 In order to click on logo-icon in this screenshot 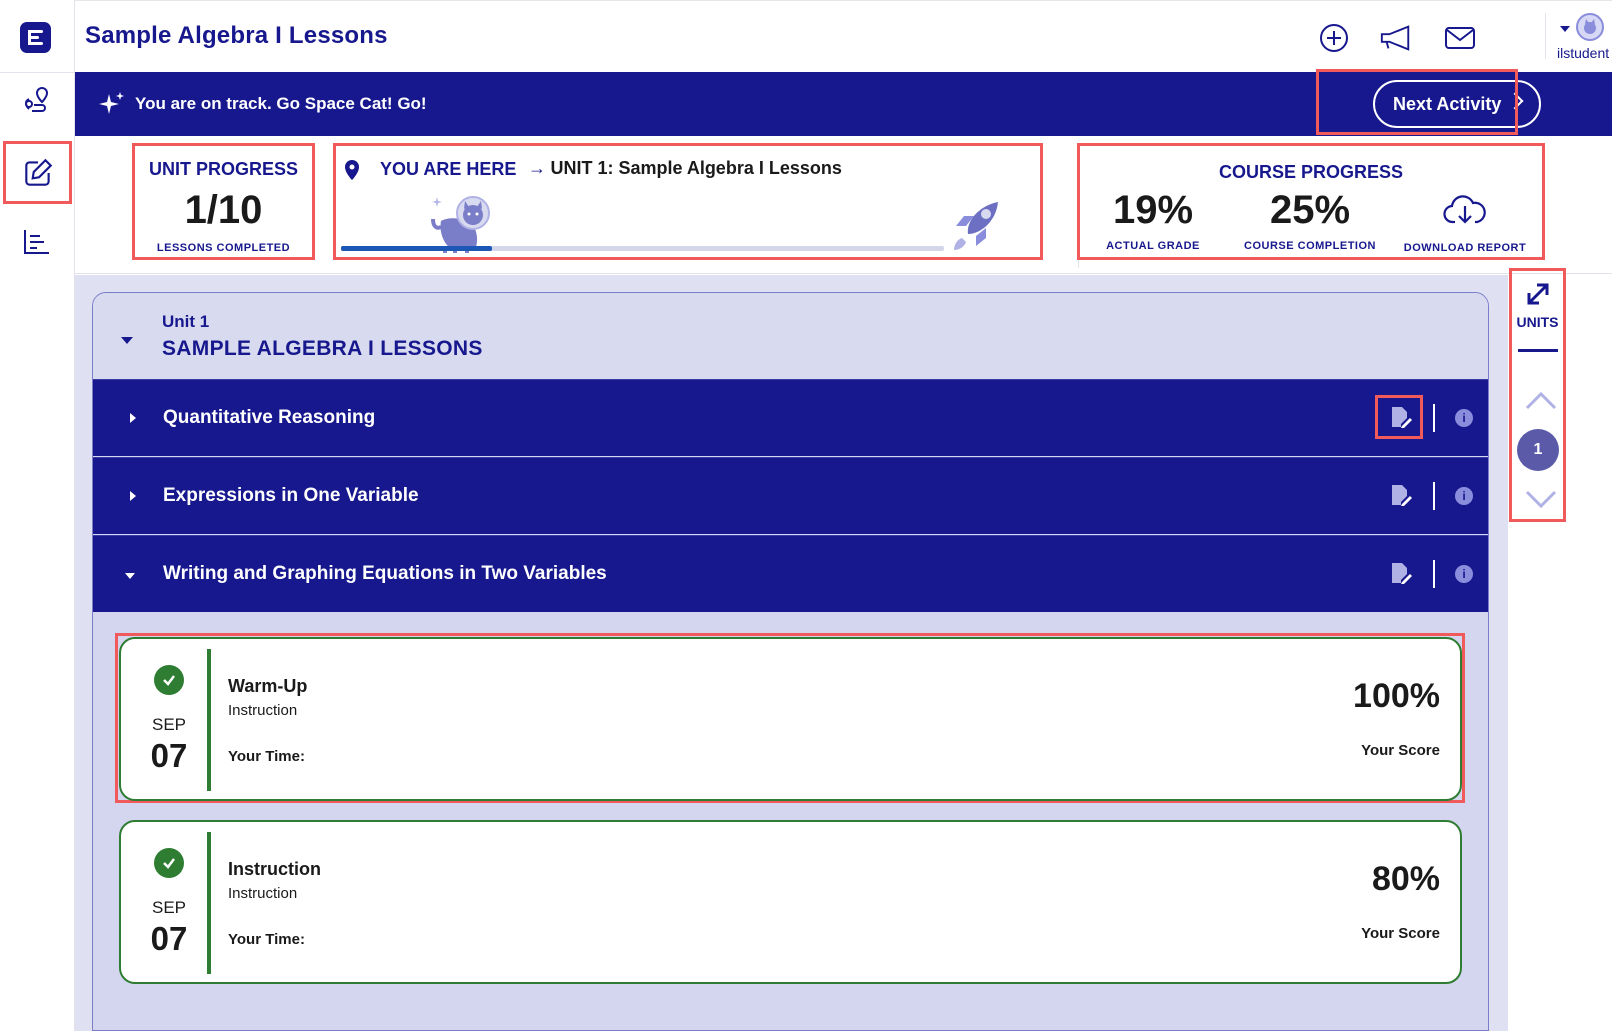, I will do `click(35, 37)`.